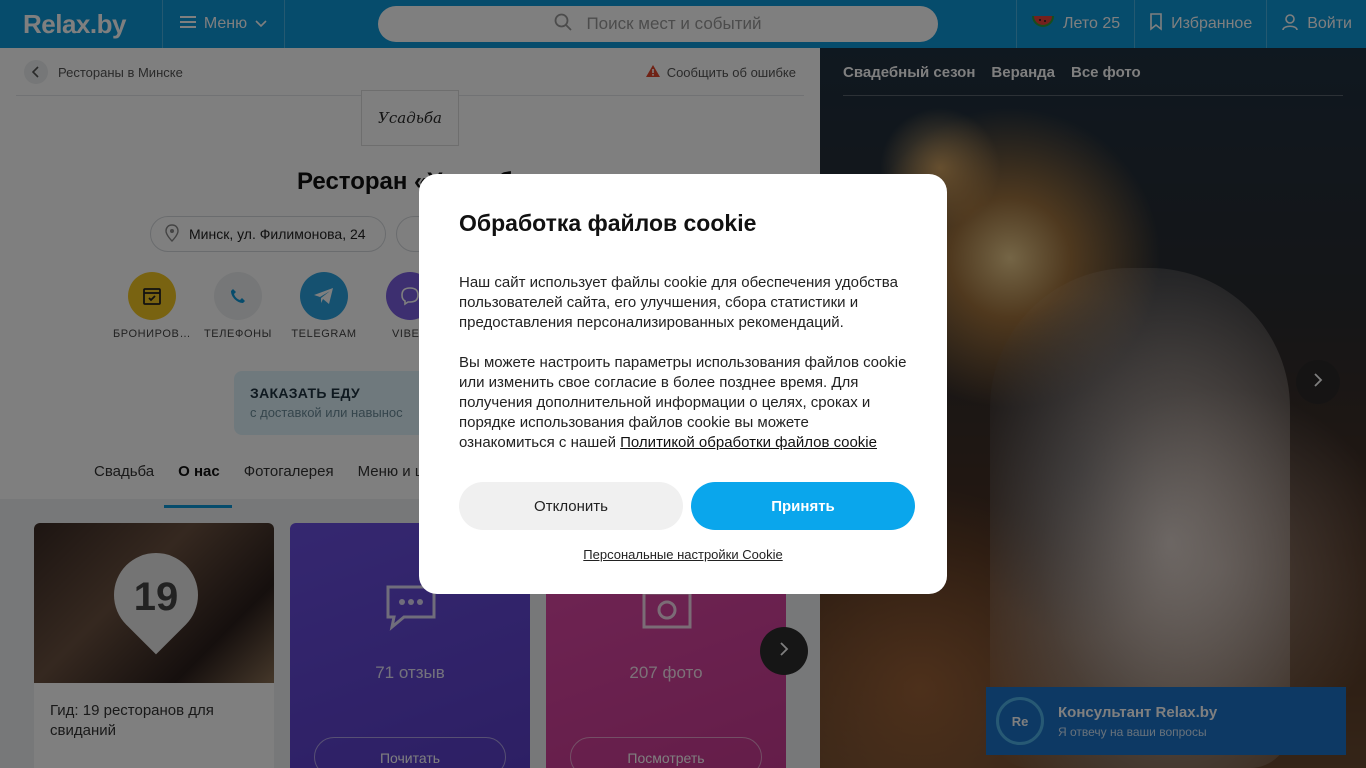  I want to click on cookie-dialog-title: Обработка файлов cookie, so click(608, 223).